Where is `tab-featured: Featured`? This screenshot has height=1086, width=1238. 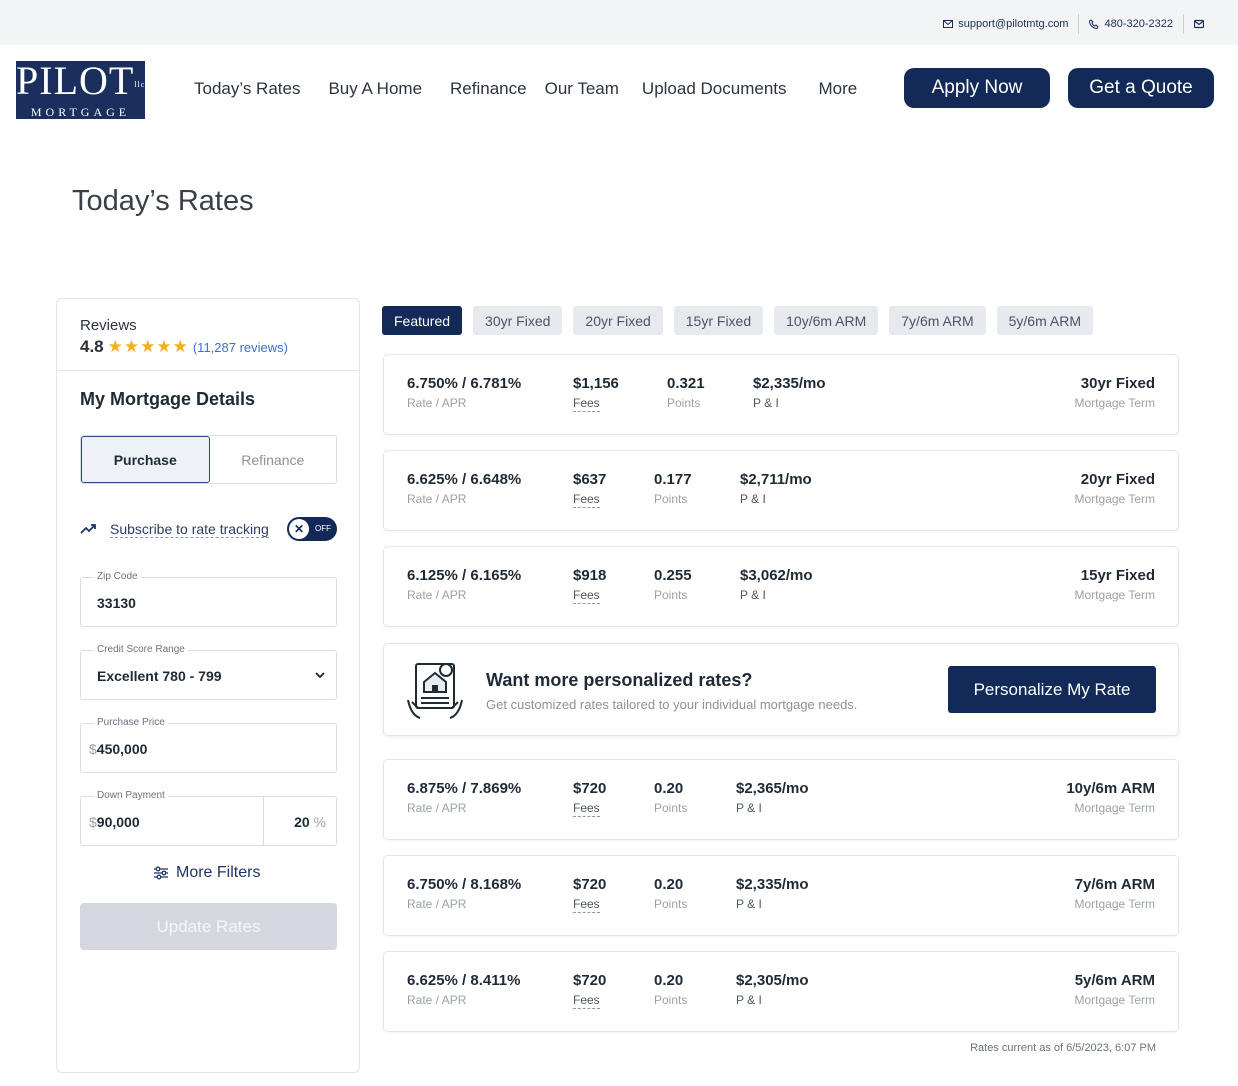
tab-featured: Featured is located at coordinates (422, 320).